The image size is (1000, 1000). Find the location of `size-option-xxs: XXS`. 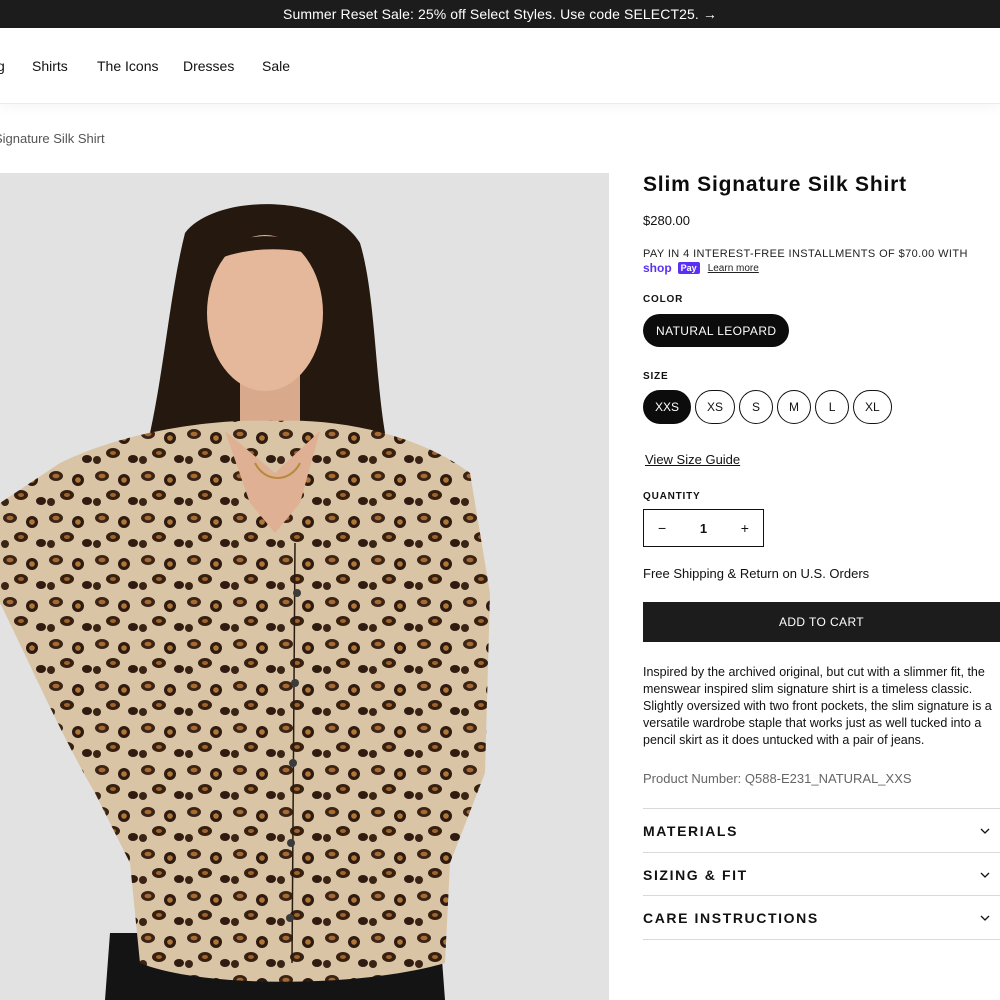

size-option-xxs: XXS is located at coordinates (667, 407).